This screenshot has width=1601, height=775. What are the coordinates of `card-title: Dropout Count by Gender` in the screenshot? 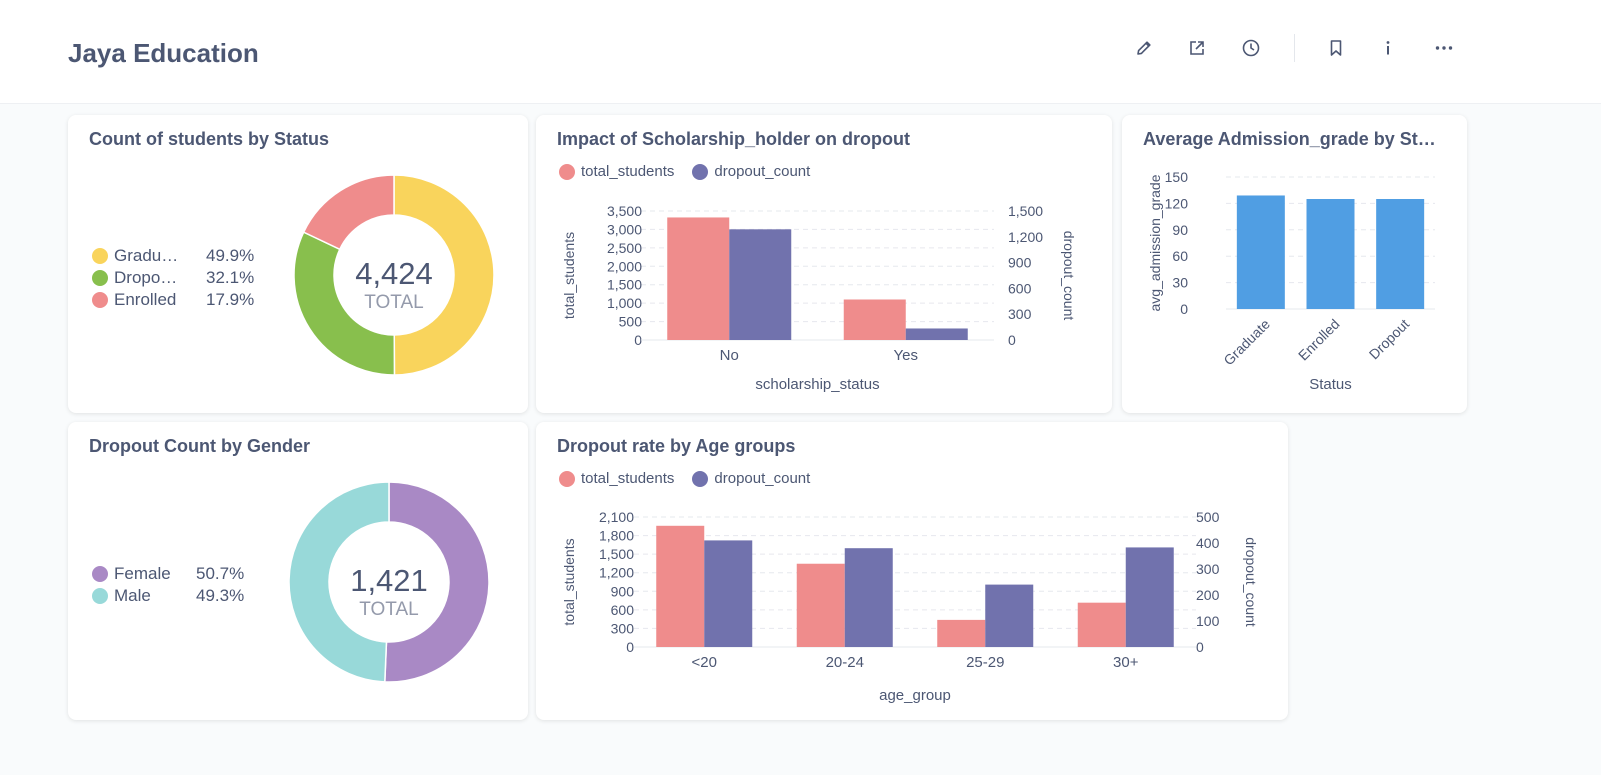 It's located at (199, 446).